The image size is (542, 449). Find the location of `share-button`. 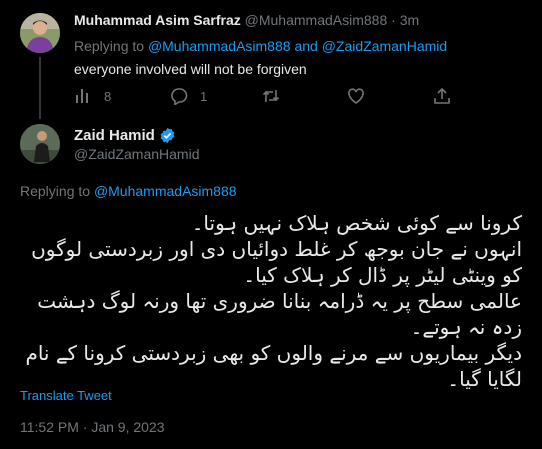

share-button is located at coordinates (442, 96).